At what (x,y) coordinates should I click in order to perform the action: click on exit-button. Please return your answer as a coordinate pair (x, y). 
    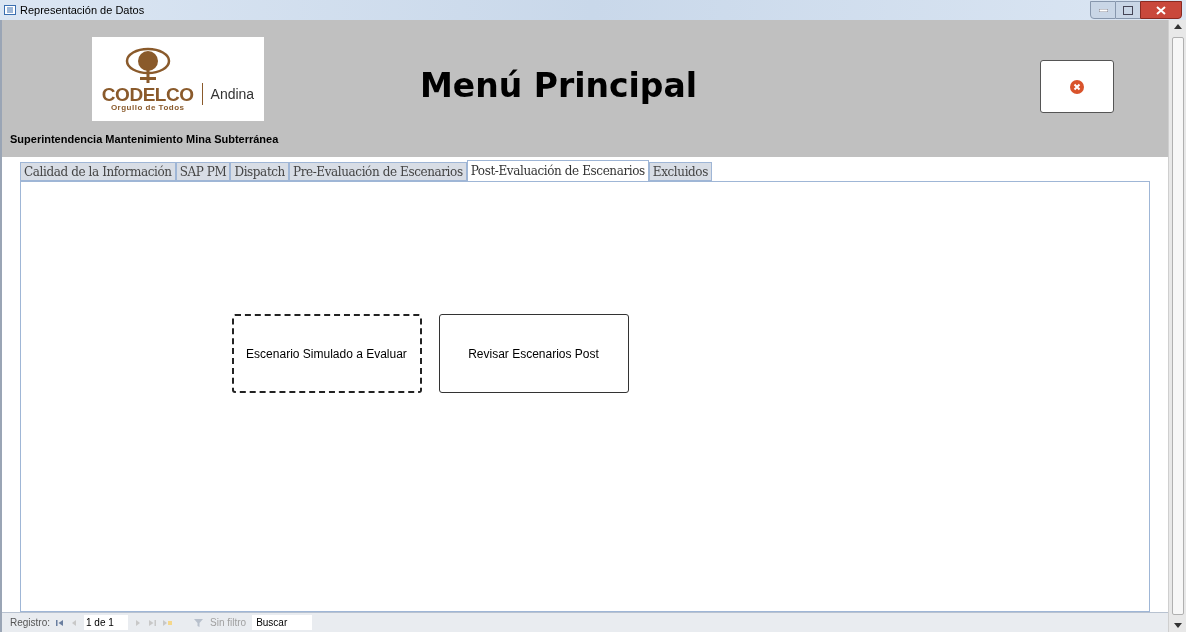
    Looking at the image, I should click on (1077, 86).